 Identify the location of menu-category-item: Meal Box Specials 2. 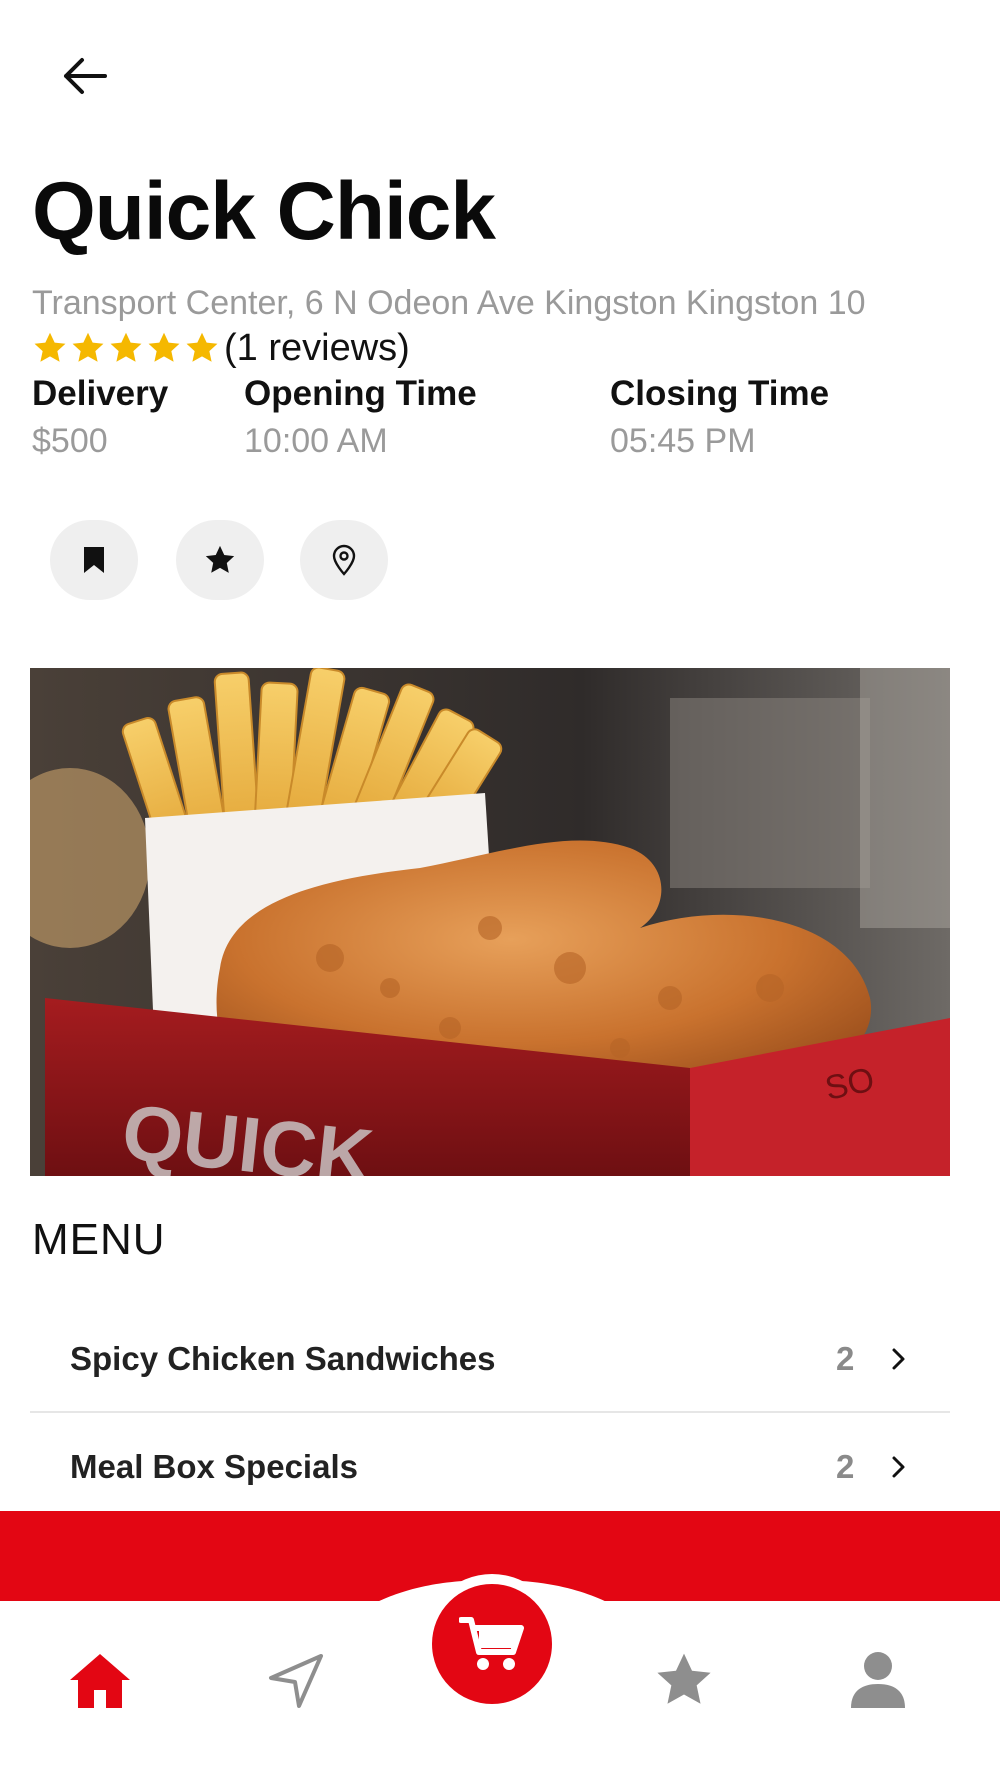
(490, 1467).